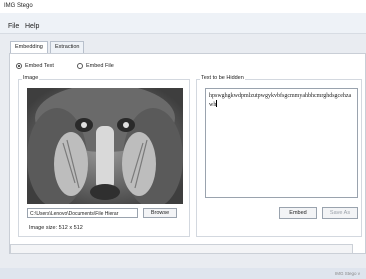  I want to click on embed-text-radio: Embed Text, so click(35, 66).